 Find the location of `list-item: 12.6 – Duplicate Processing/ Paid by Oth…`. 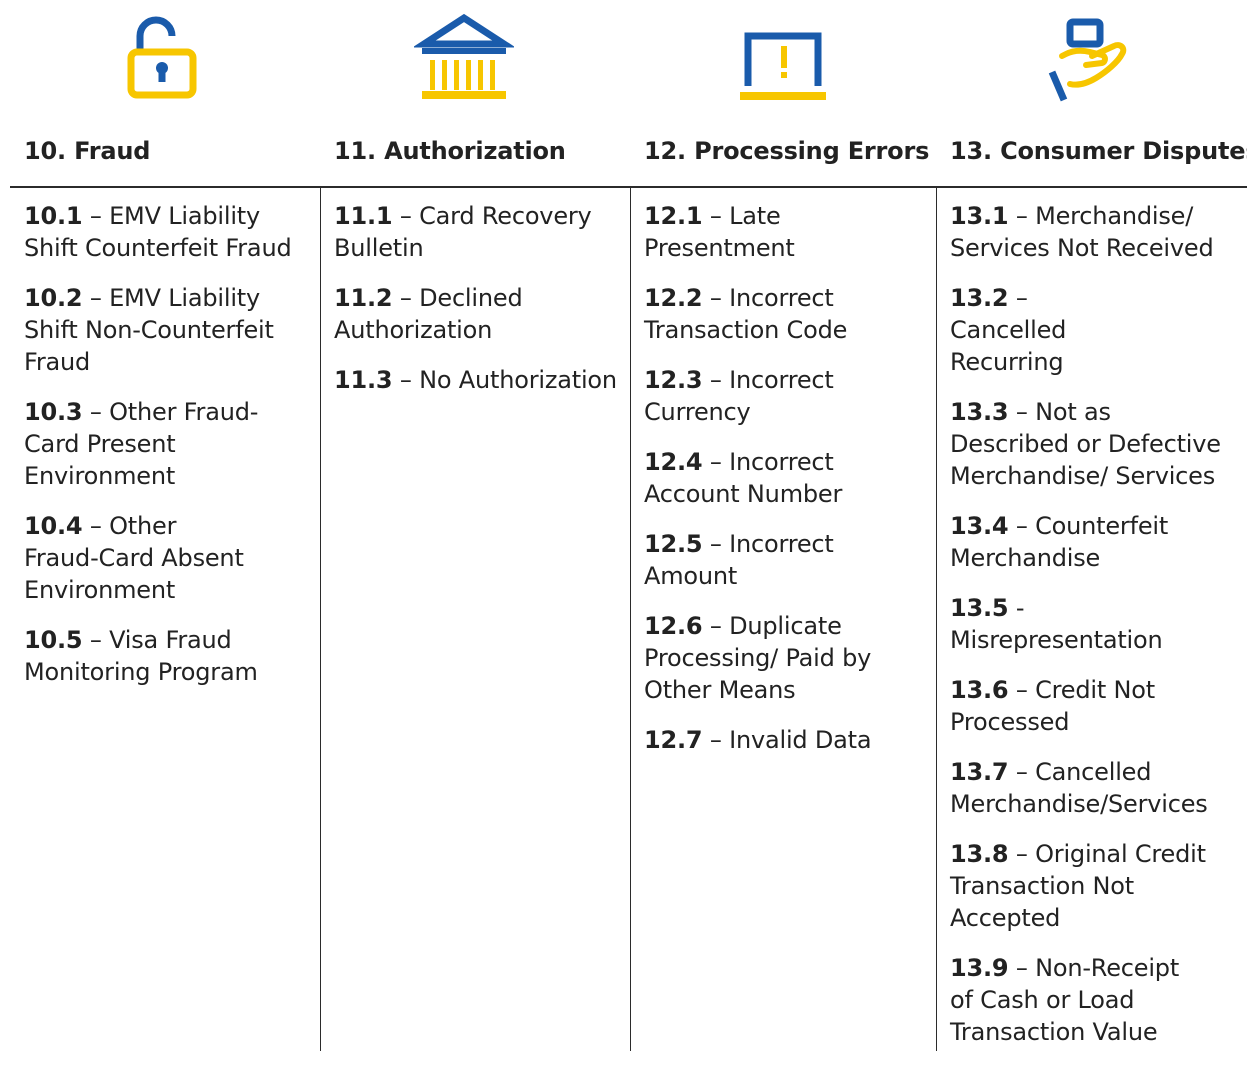

list-item: 12.6 – Duplicate Processing/ Paid by Oth… is located at coordinates (758, 658).